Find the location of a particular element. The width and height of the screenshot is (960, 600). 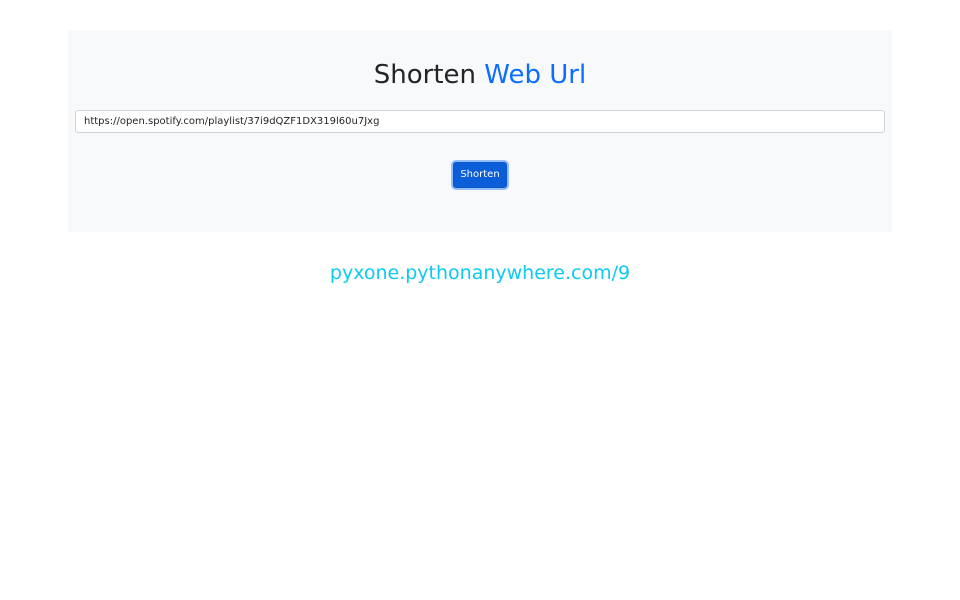

title-shorten: Shorten is located at coordinates (425, 75).